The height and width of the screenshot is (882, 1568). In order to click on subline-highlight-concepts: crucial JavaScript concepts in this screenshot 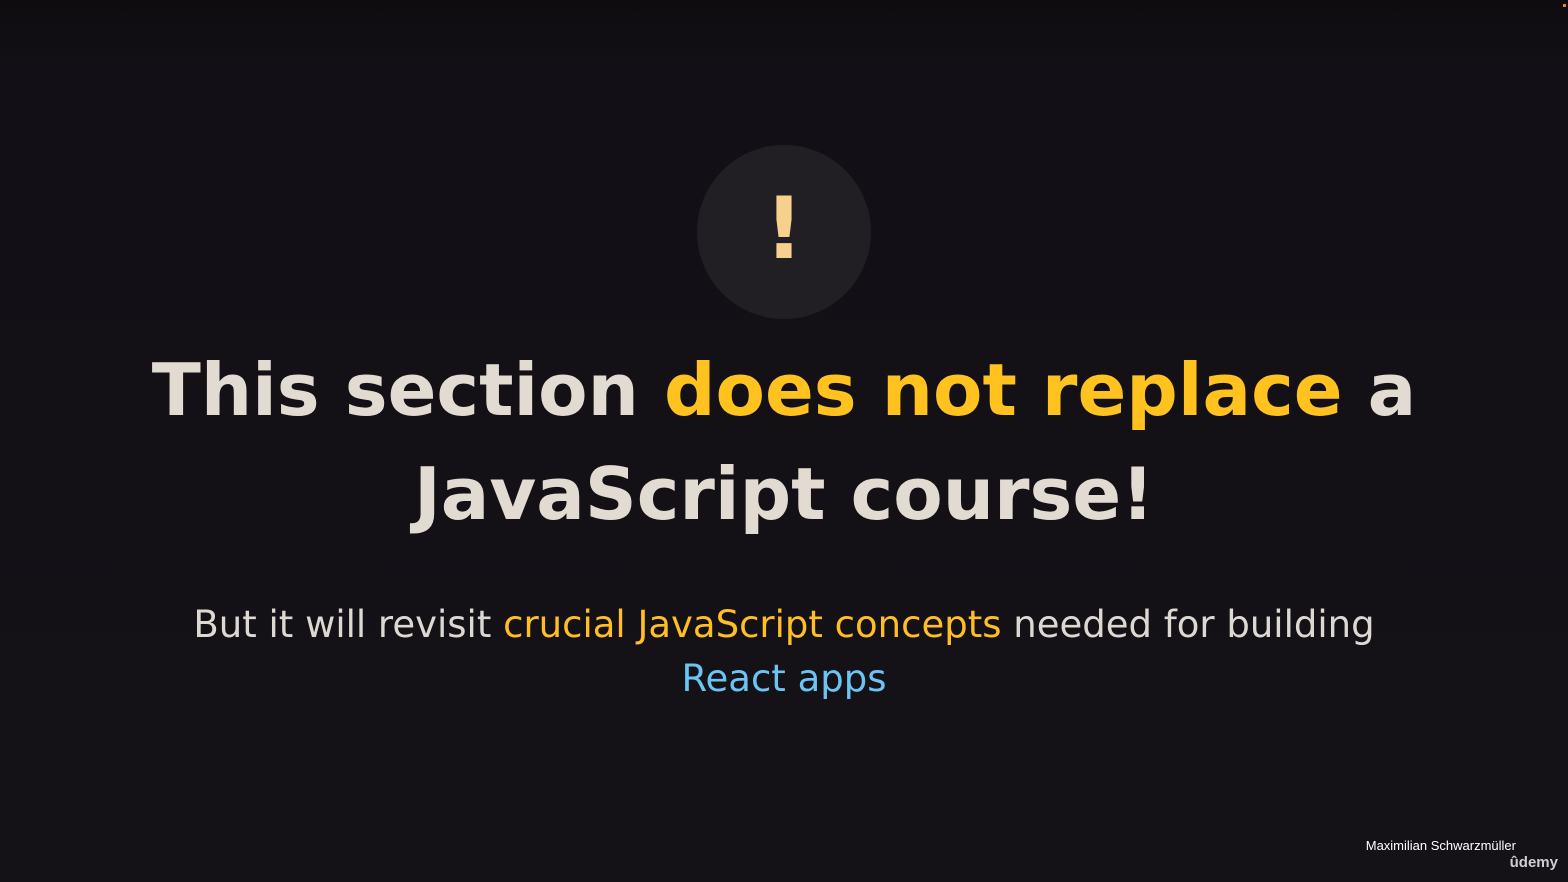, I will do `click(752, 624)`.